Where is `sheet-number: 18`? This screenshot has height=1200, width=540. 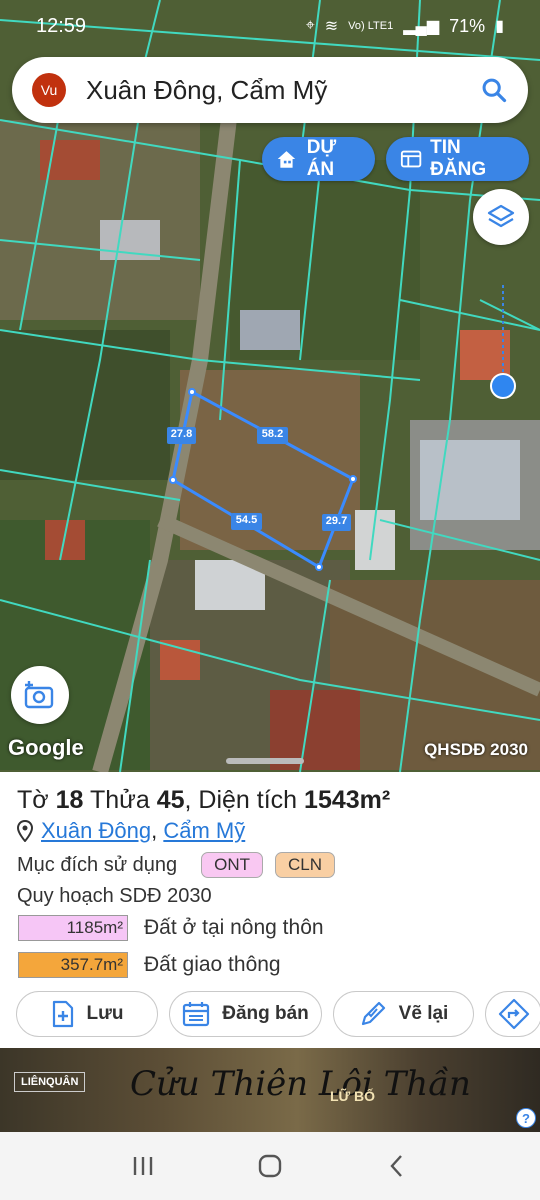 sheet-number: 18 is located at coordinates (69, 800).